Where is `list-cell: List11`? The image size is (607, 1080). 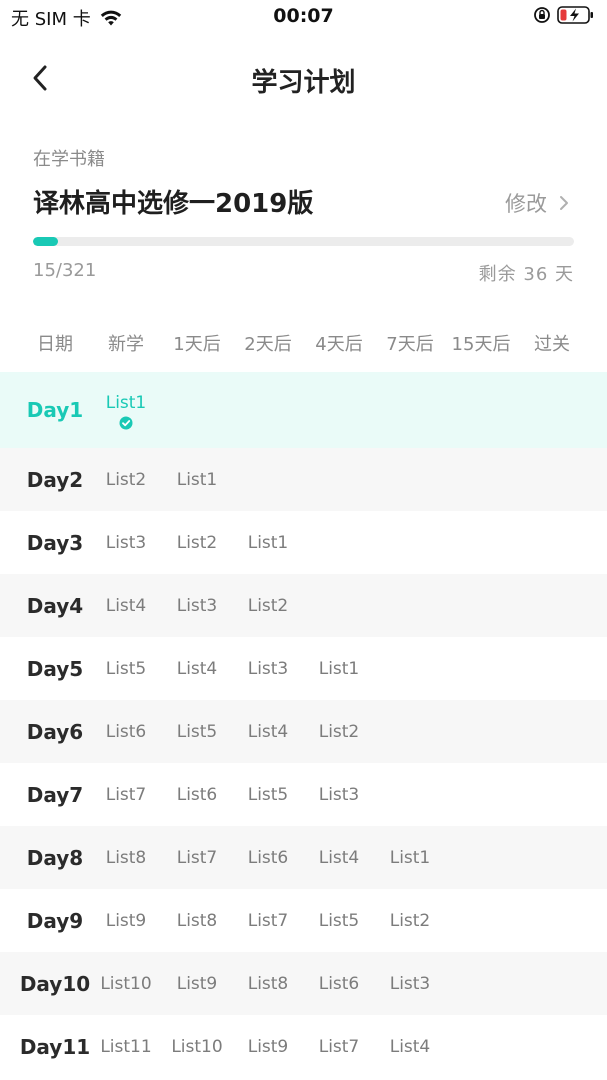 list-cell: List11 is located at coordinates (126, 1046).